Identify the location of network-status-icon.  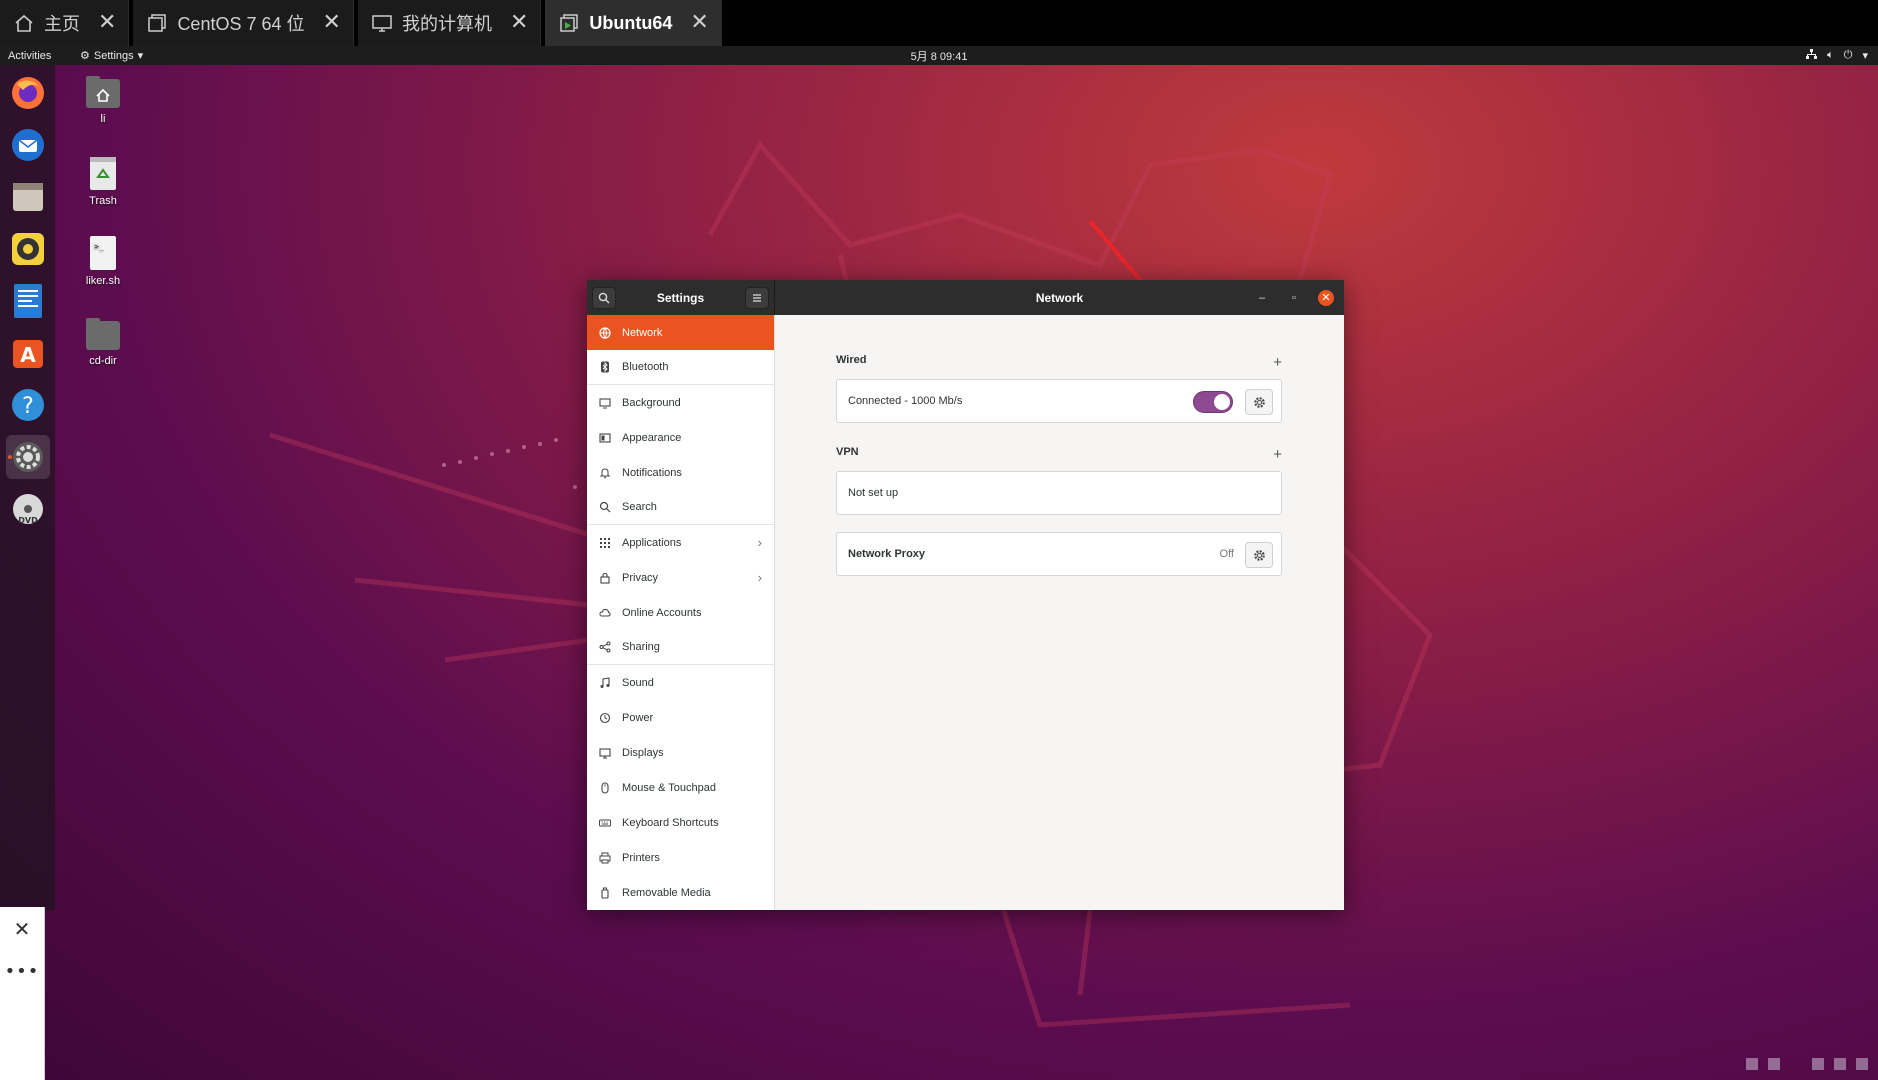
(1812, 55).